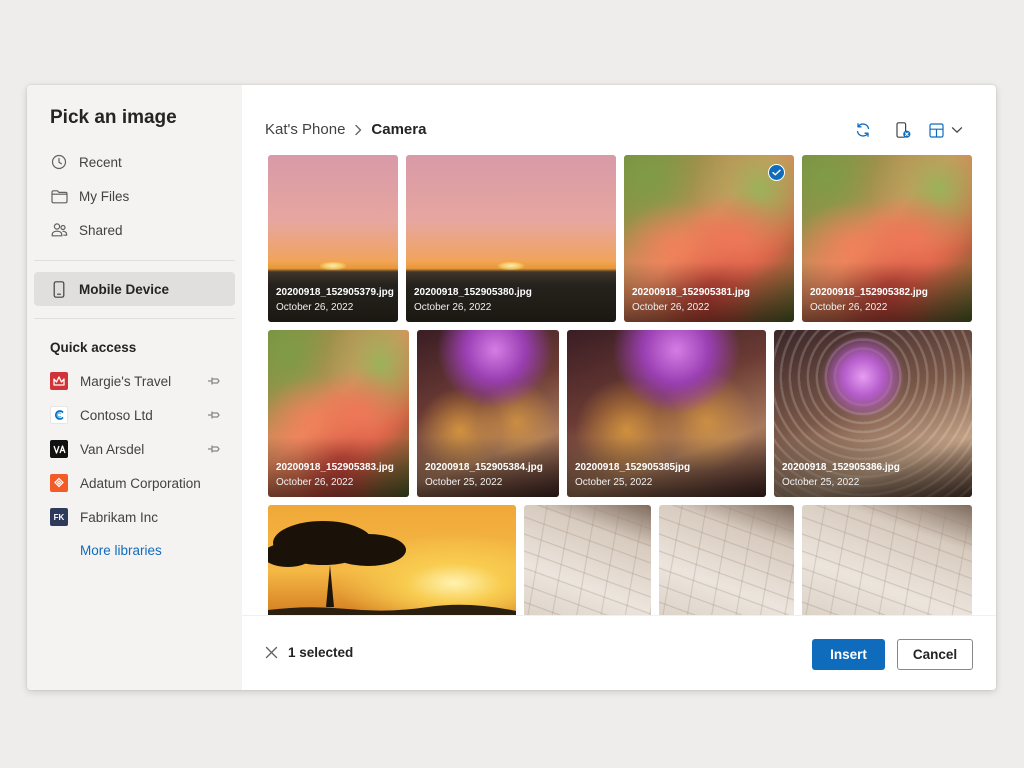 This screenshot has width=1024, height=768. I want to click on chevron-down-icon, so click(957, 130).